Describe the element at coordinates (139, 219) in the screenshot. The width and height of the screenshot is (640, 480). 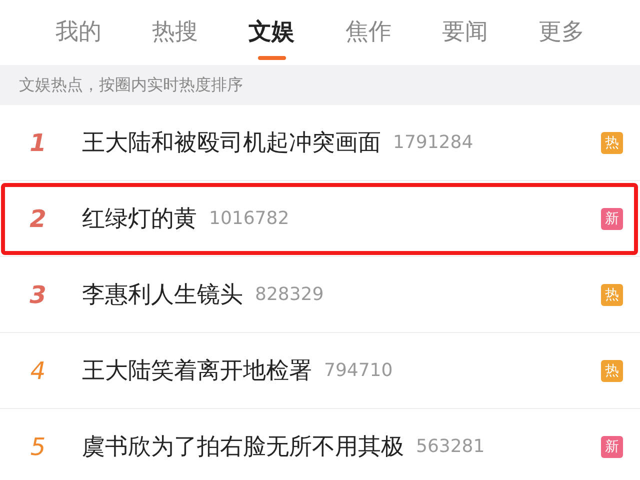
I see `topic-title: 红绿灯的黄` at that location.